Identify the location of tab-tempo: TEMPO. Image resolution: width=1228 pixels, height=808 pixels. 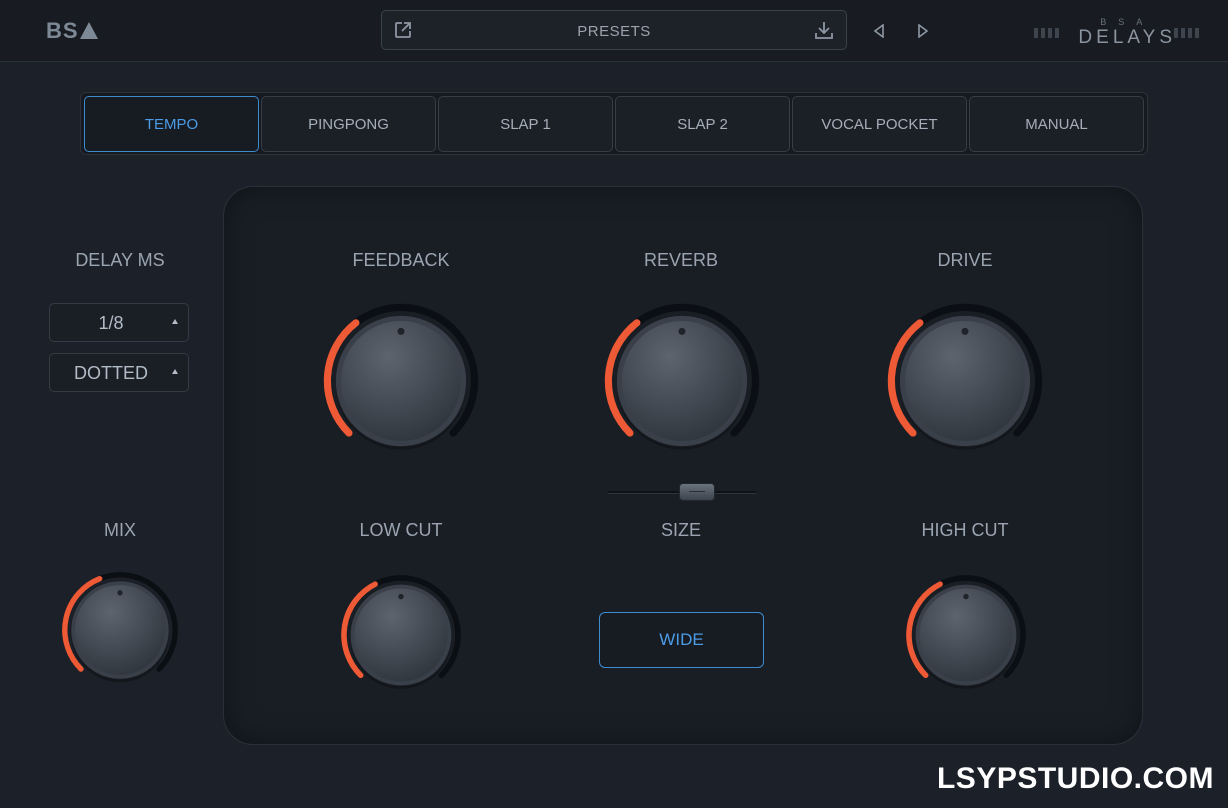
(171, 124).